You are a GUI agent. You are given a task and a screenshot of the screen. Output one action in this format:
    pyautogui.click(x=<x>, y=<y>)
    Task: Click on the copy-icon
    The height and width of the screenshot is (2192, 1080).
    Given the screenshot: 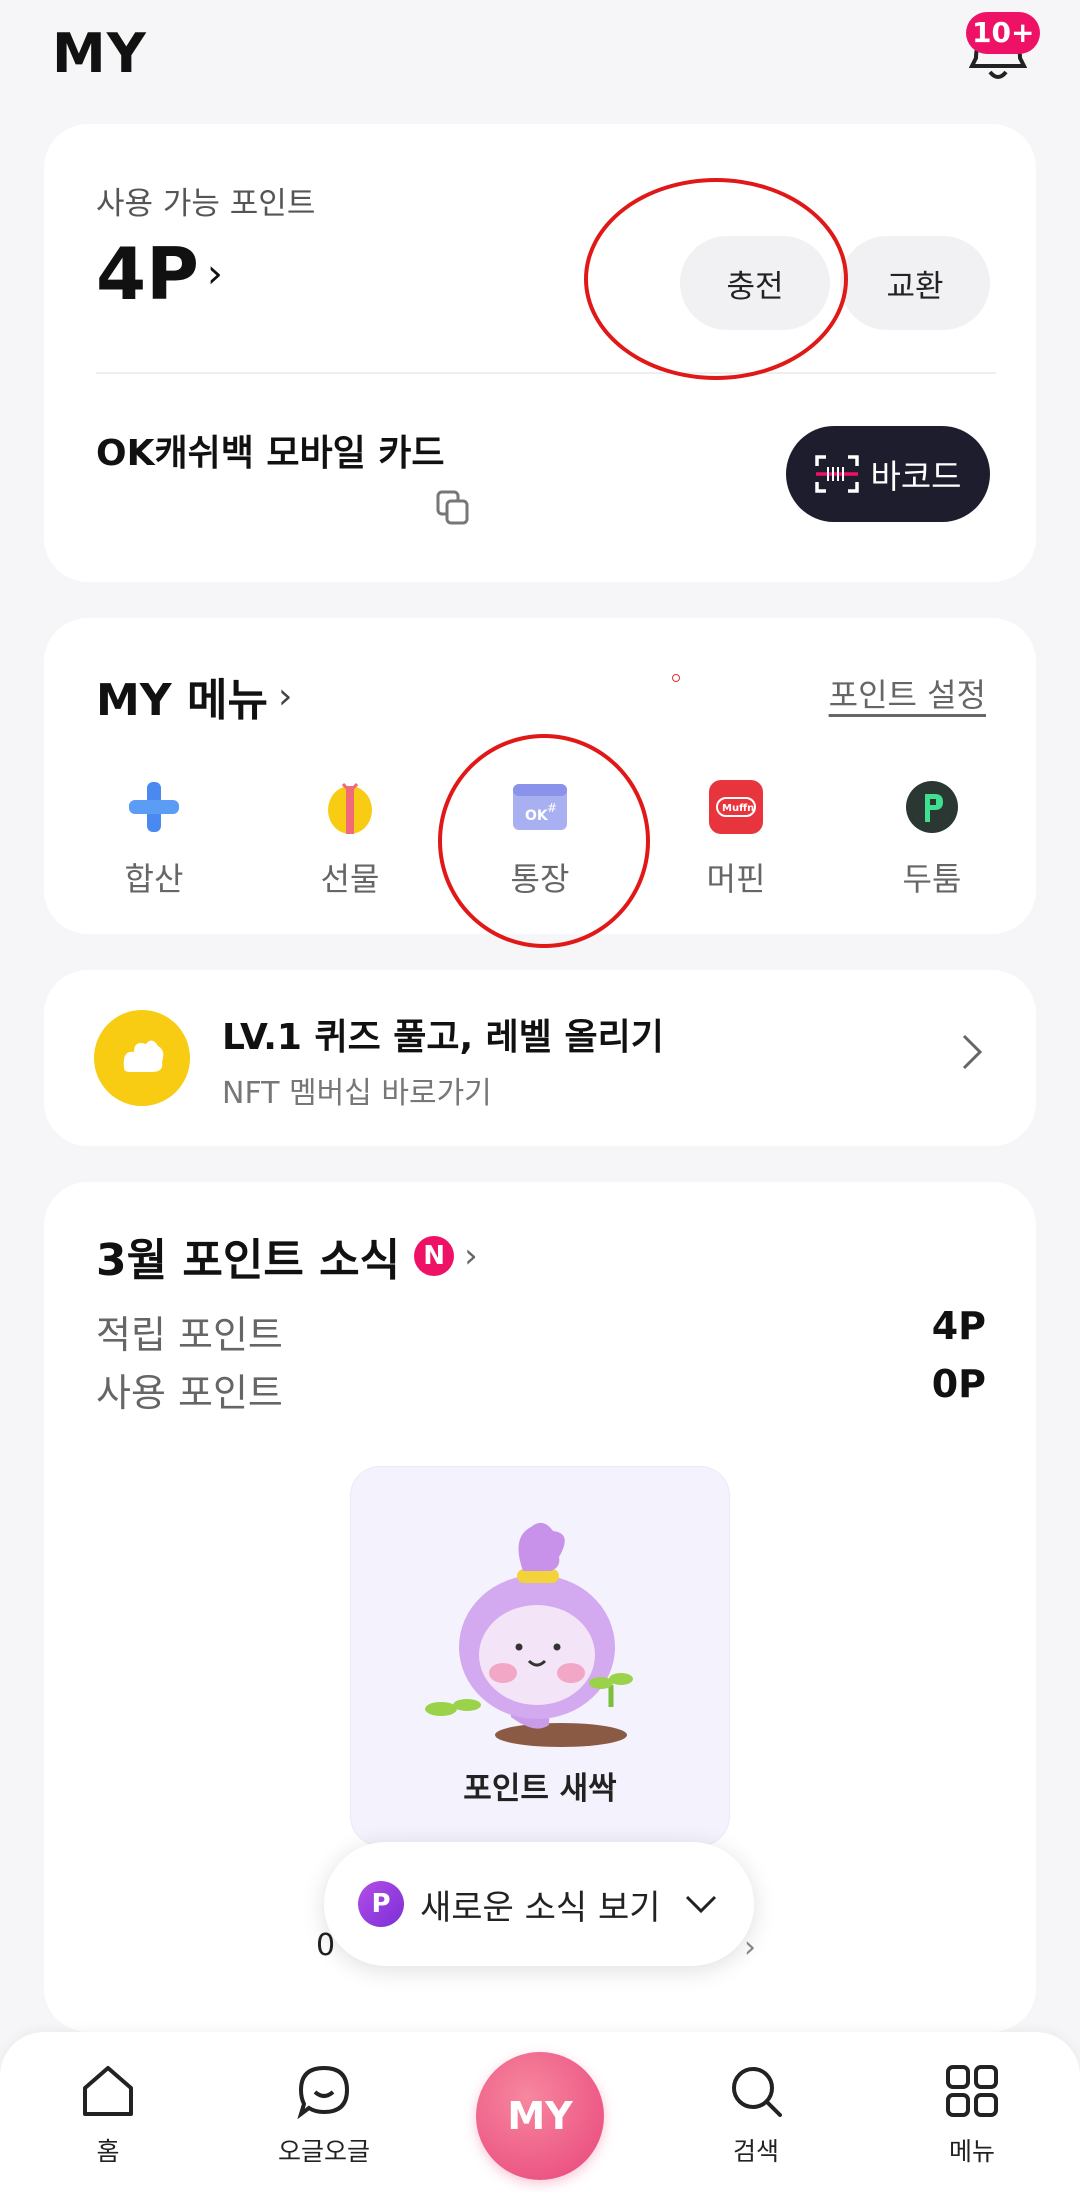 What is the action you would take?
    pyautogui.click(x=453, y=508)
    